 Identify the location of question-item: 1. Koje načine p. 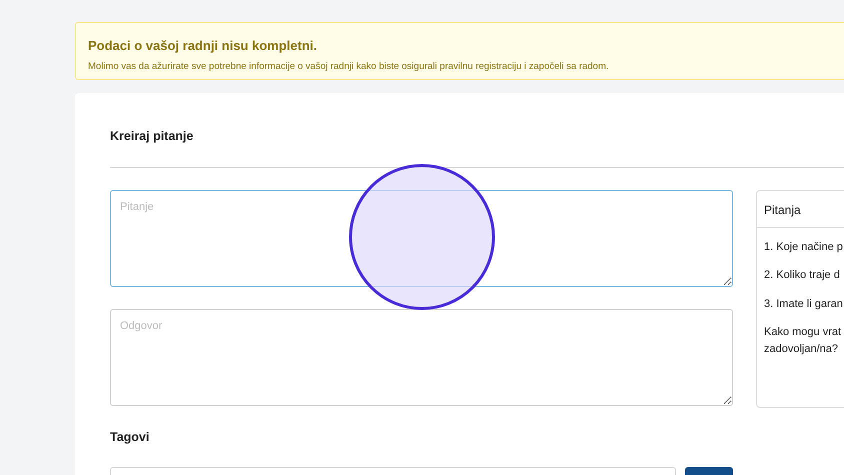
(804, 247).